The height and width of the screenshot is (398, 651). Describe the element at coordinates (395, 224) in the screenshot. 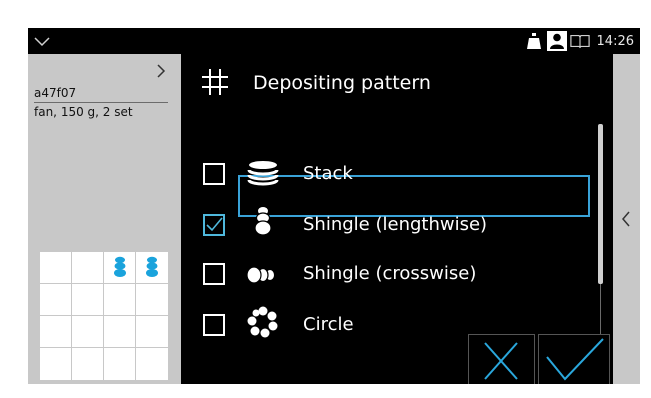

I see `option-label: Shingle (lengthwise)` at that location.